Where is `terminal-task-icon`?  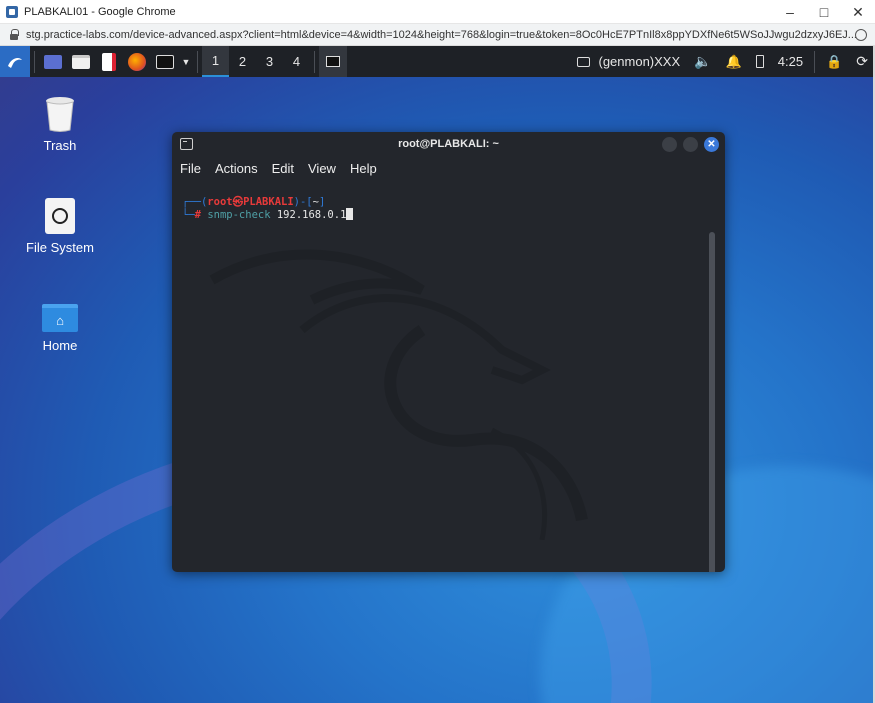
terminal-task-icon is located at coordinates (333, 61).